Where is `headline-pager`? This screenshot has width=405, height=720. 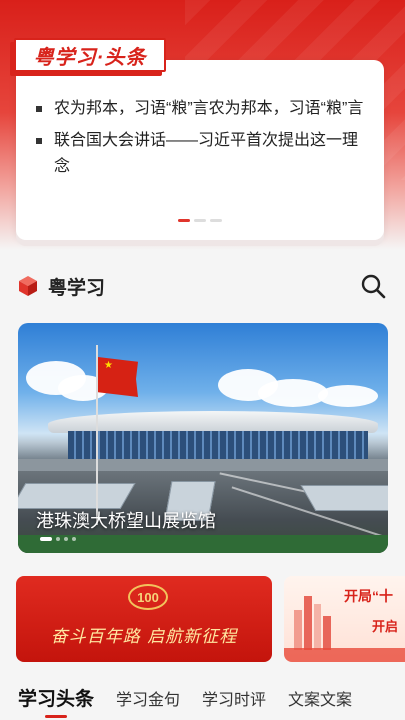
headline-pager is located at coordinates (200, 220).